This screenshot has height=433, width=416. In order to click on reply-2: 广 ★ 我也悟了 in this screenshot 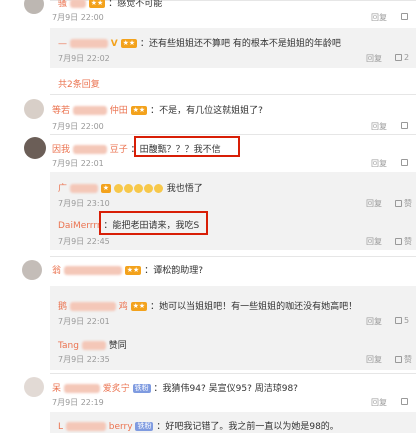, I will do `click(130, 187)`.